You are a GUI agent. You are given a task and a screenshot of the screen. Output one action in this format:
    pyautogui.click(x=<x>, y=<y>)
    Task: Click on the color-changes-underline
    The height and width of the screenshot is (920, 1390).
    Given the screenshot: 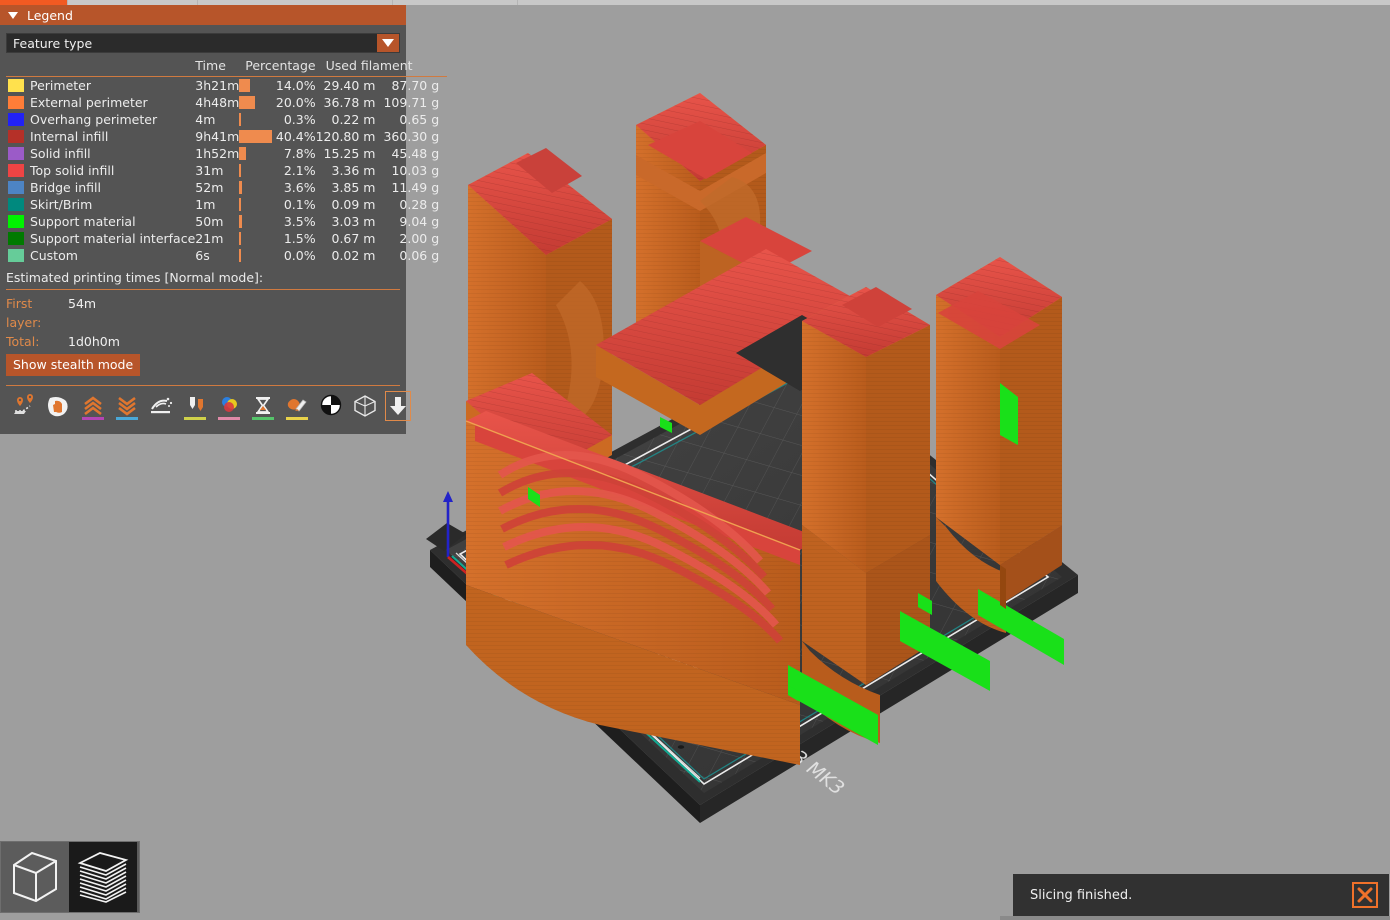 What is the action you would take?
    pyautogui.click(x=229, y=418)
    